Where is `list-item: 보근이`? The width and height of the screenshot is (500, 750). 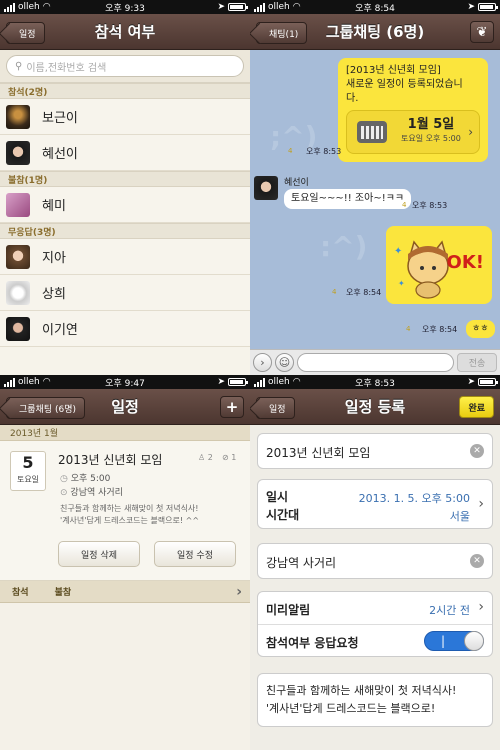
list-item: 보근이 is located at coordinates (125, 117).